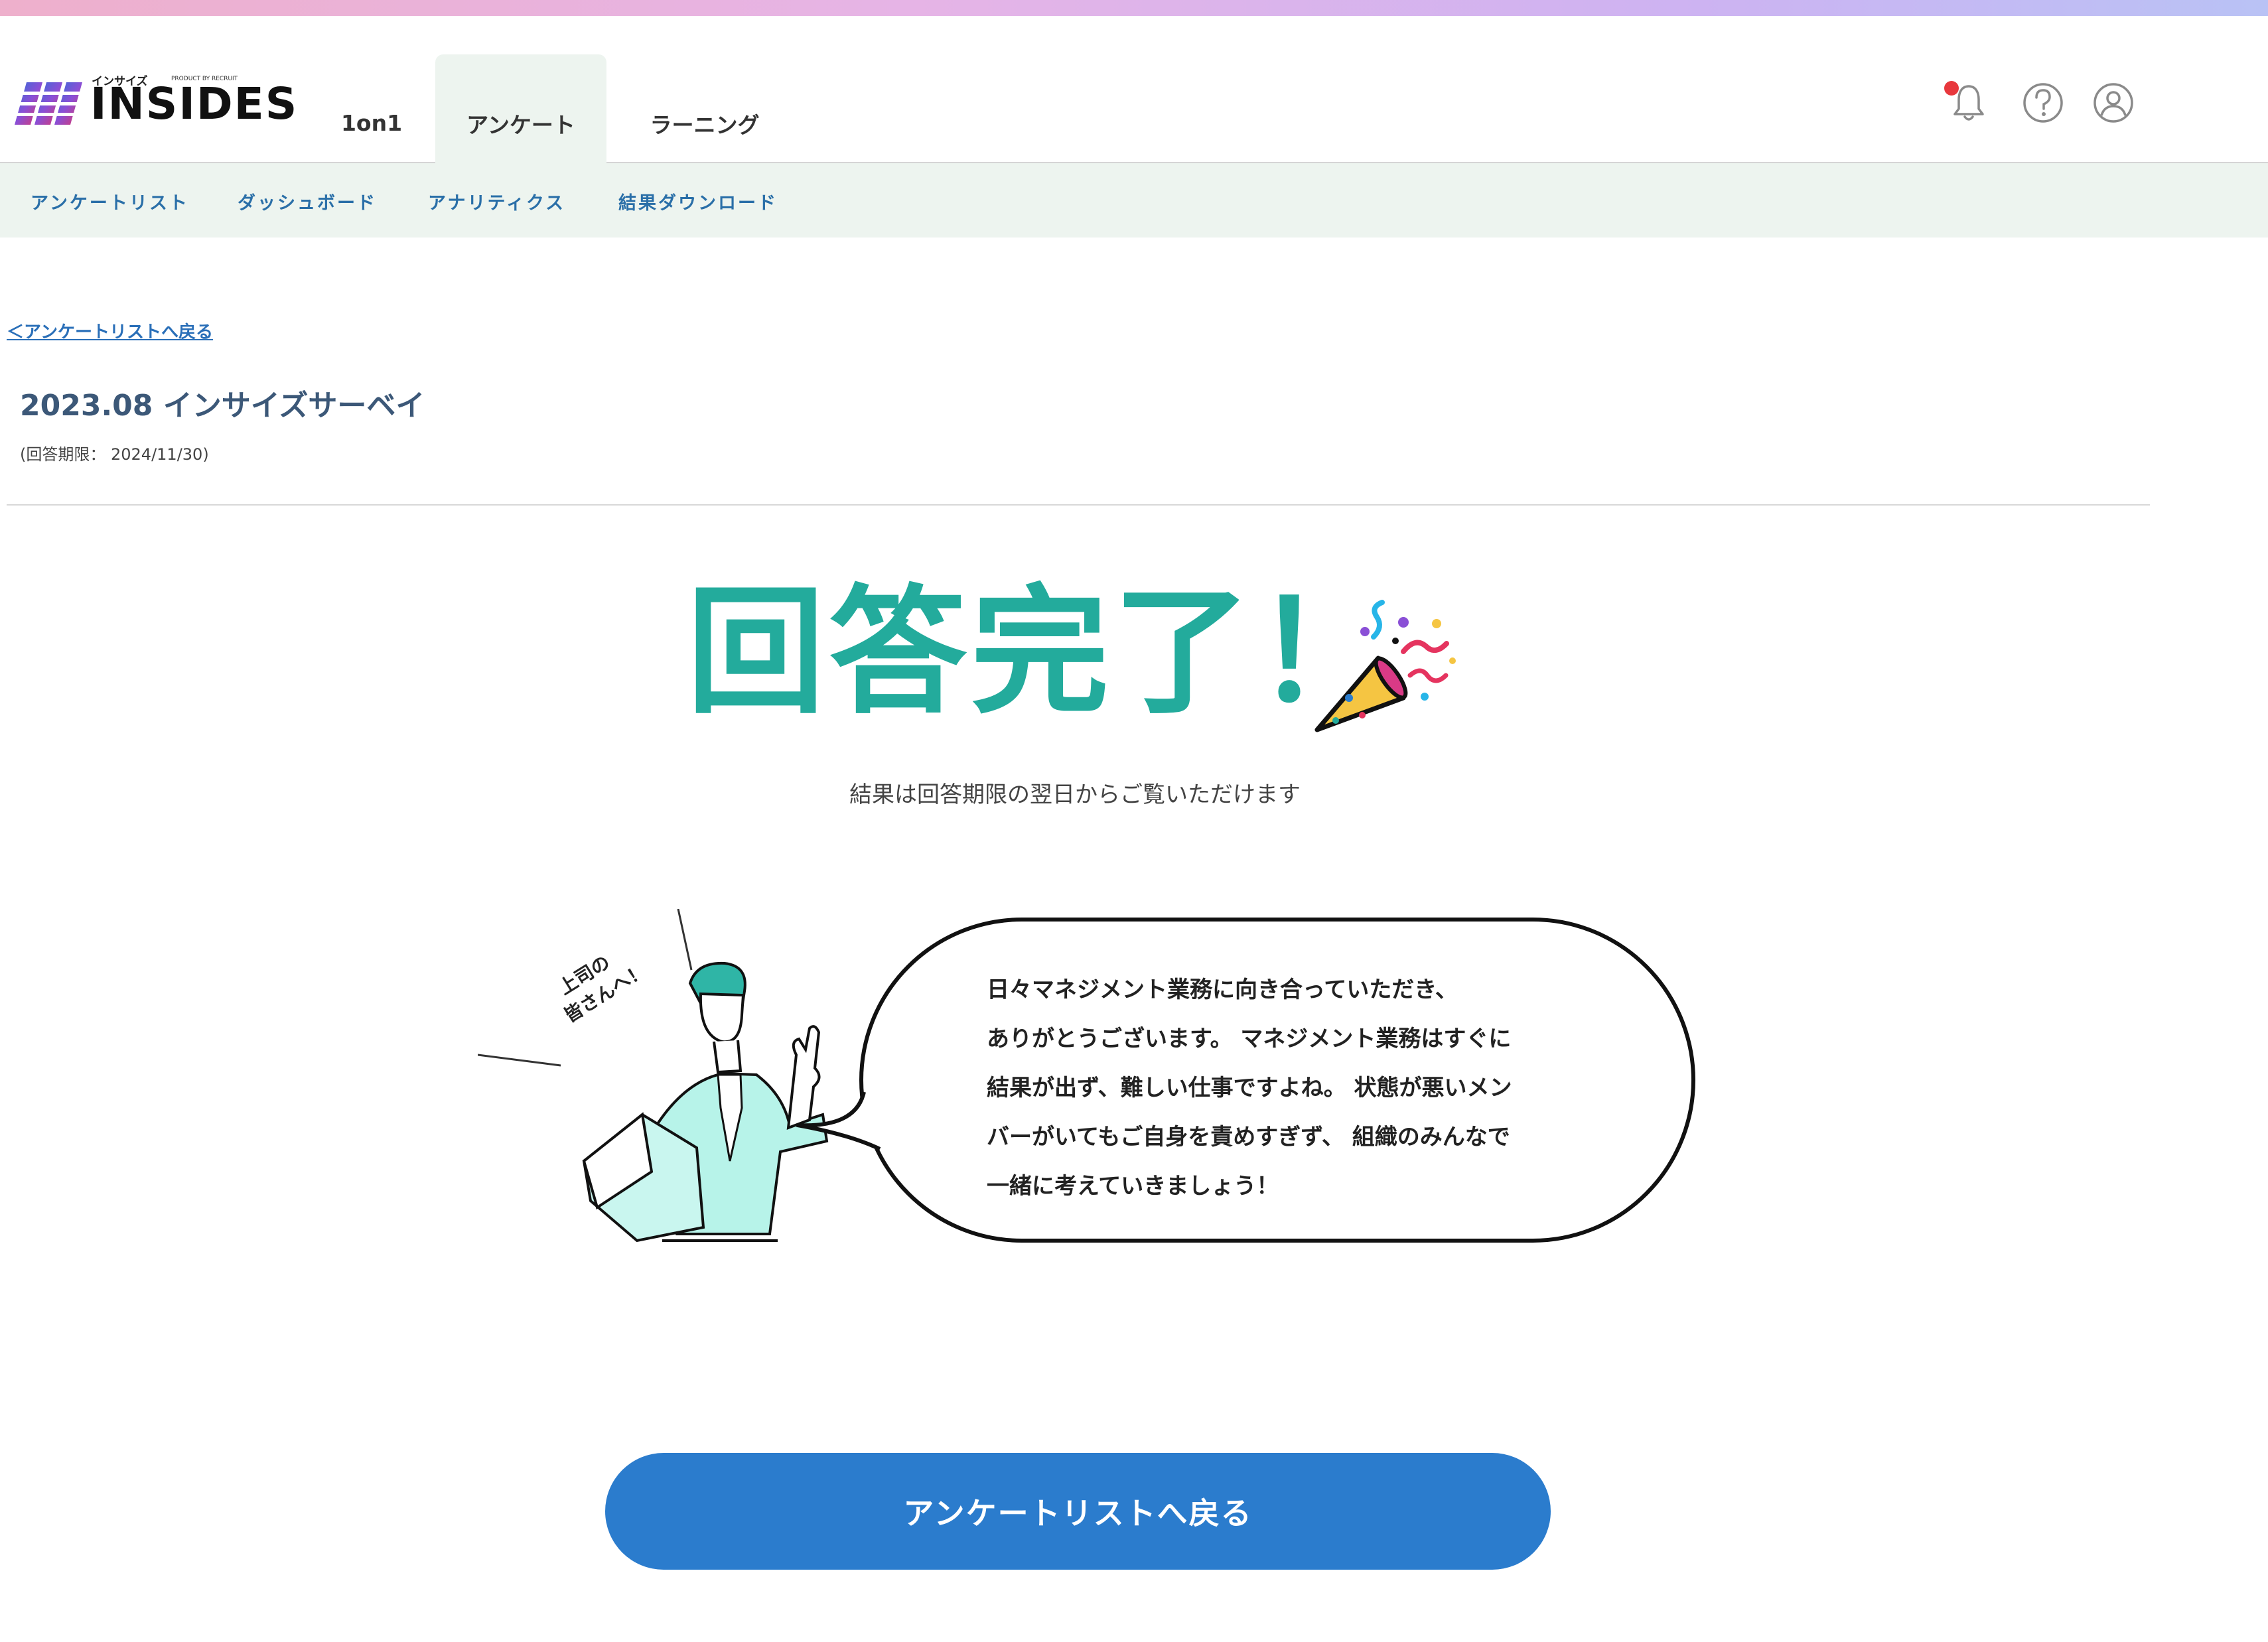 The image size is (2268, 1642). Describe the element at coordinates (307, 201) in the screenshot. I see `subnav-dashboard: ダッシュボード` at that location.